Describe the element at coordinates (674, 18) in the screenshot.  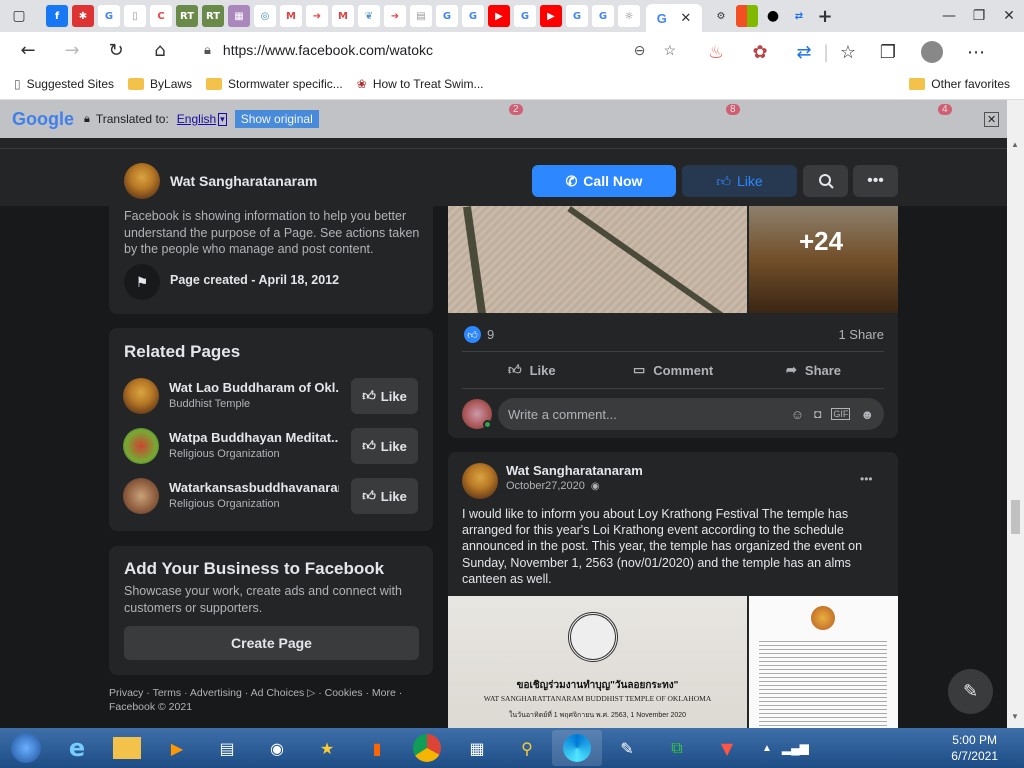
I see `tab-active: G ✕` at that location.